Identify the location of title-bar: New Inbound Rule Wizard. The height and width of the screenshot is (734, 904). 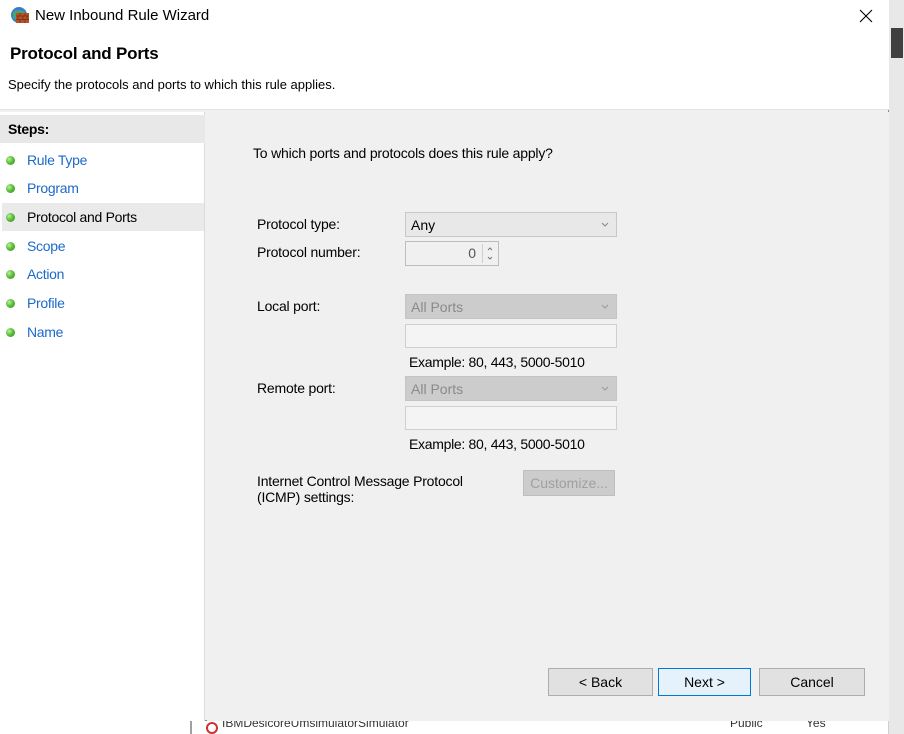
(444, 16).